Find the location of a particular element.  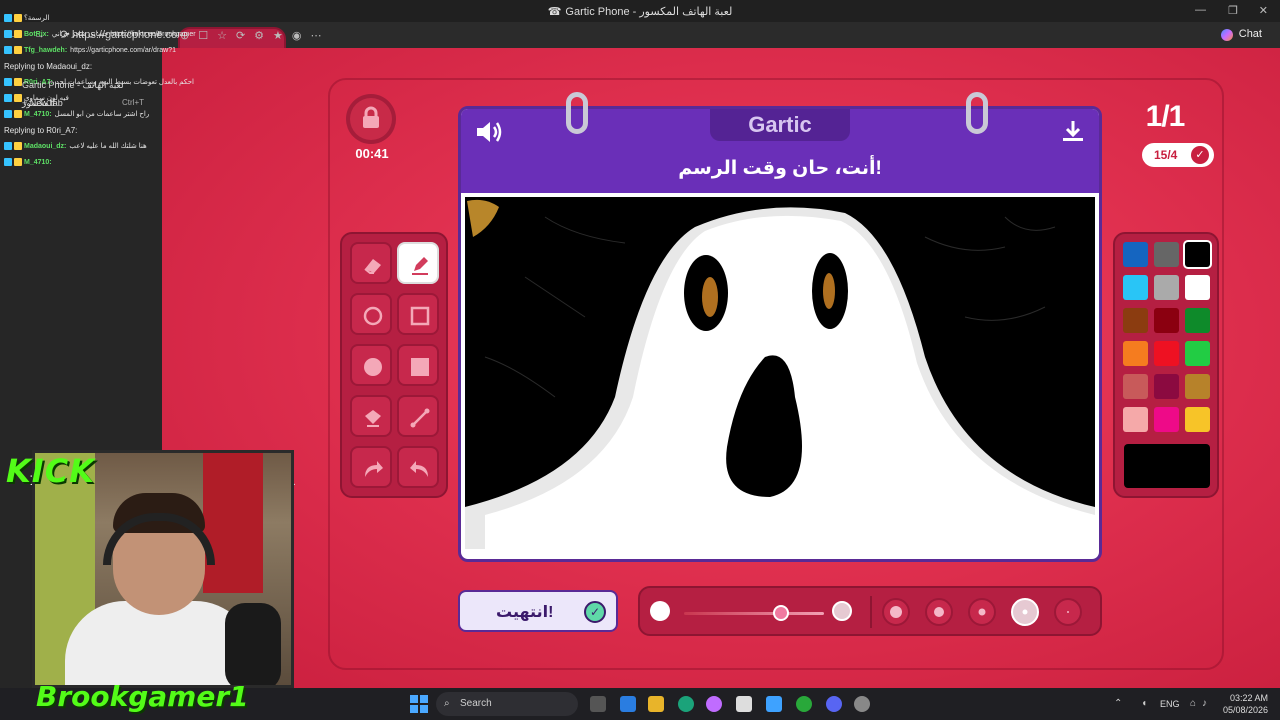

rect-outline-tool is located at coordinates (418, 314).